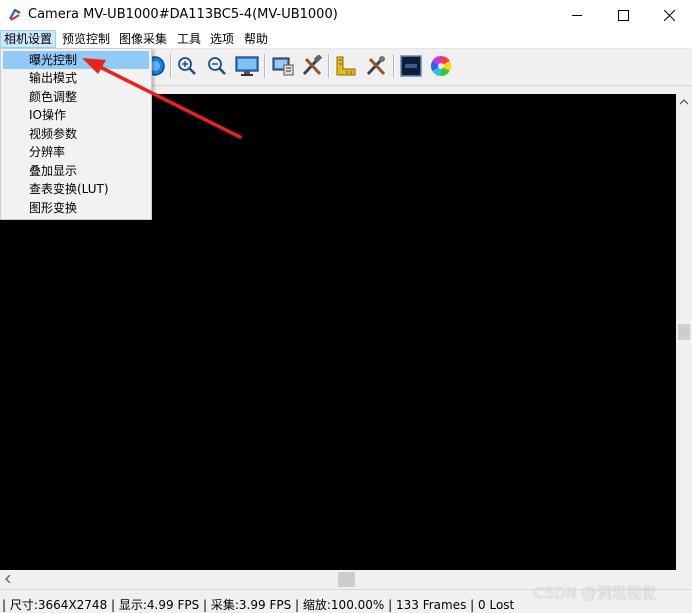 The height and width of the screenshot is (613, 692). I want to click on menu-options: 选项, so click(222, 39).